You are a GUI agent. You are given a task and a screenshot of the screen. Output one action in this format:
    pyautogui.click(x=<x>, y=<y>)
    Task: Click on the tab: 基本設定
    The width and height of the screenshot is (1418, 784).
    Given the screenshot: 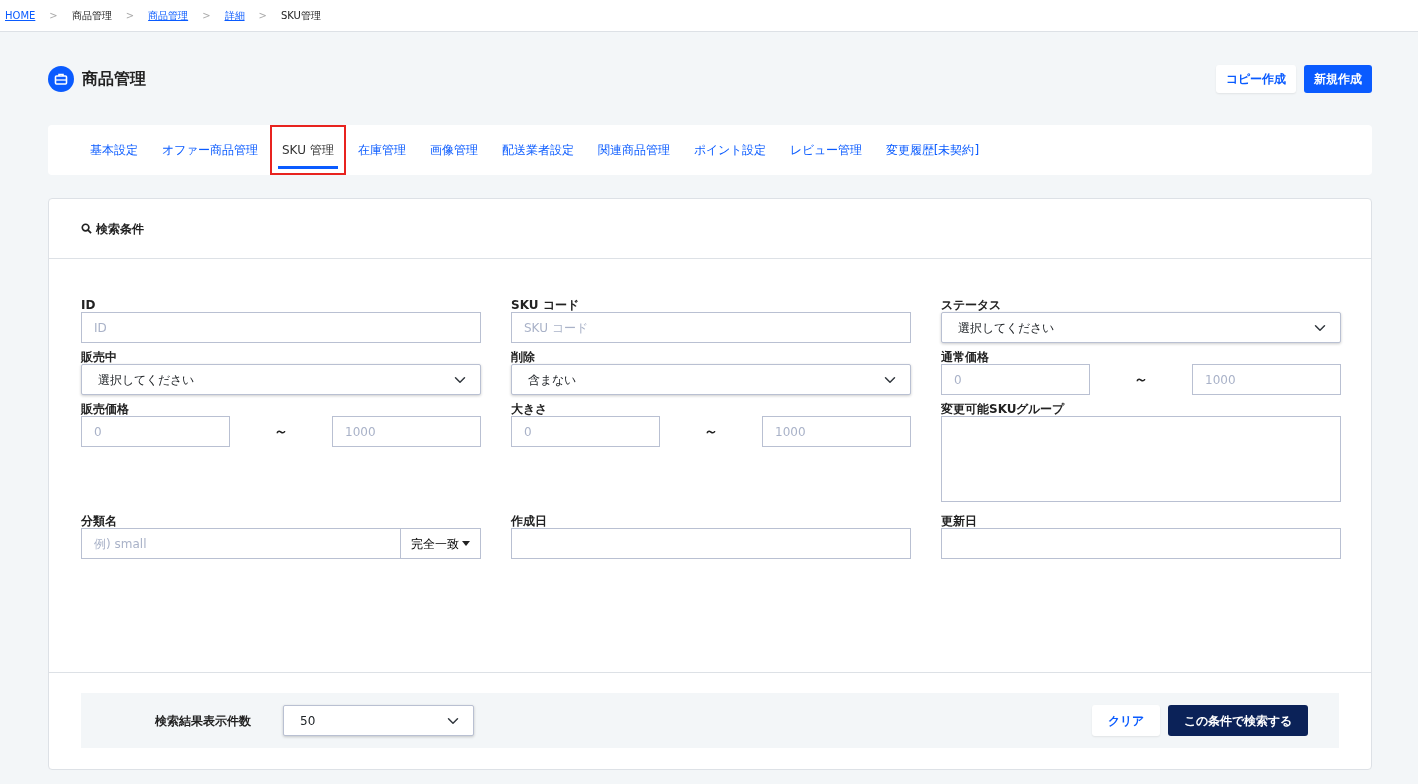 What is the action you would take?
    pyautogui.click(x=114, y=150)
    